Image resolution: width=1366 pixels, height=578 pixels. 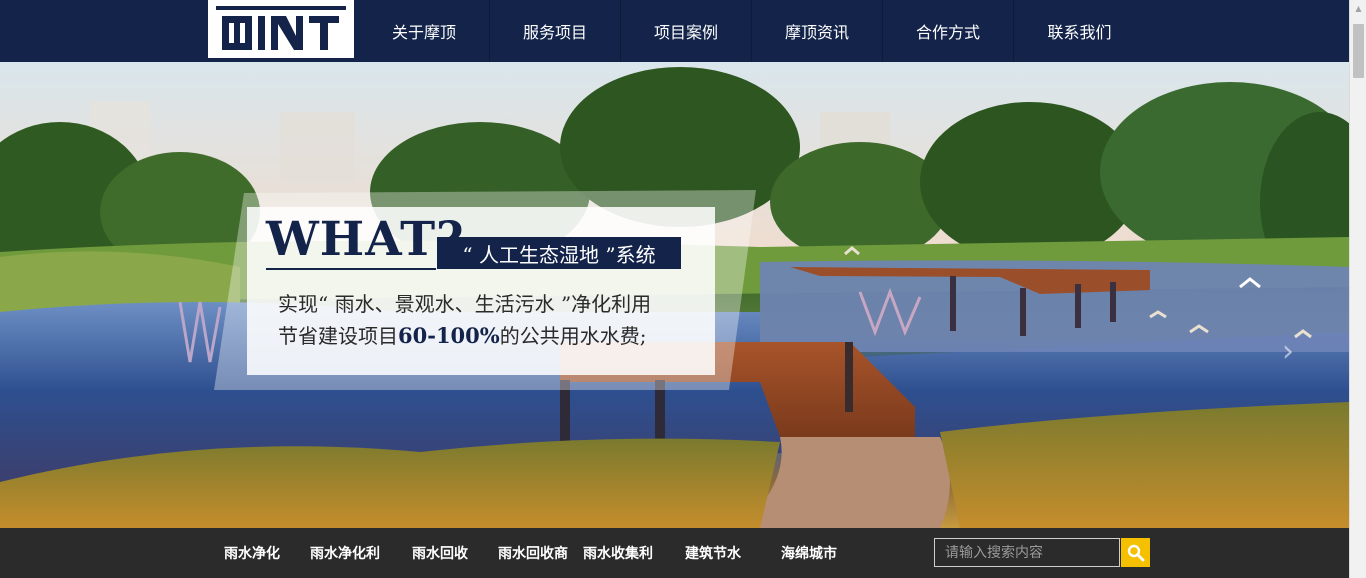 What do you see at coordinates (440, 553) in the screenshot?
I see `keyword-link: 雨水回收` at bounding box center [440, 553].